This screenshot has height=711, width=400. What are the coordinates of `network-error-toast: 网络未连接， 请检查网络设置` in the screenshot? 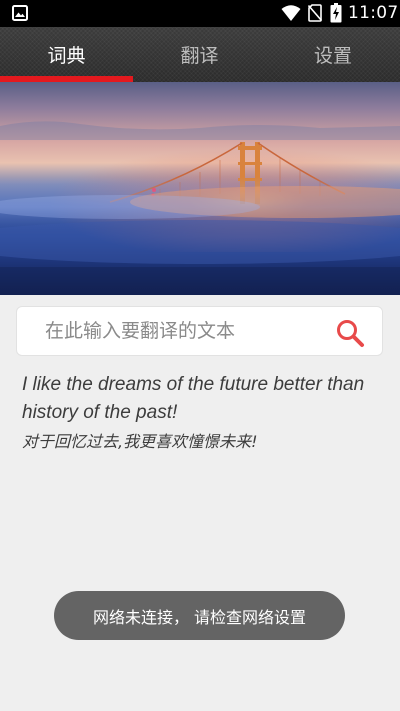 It's located at (199, 615).